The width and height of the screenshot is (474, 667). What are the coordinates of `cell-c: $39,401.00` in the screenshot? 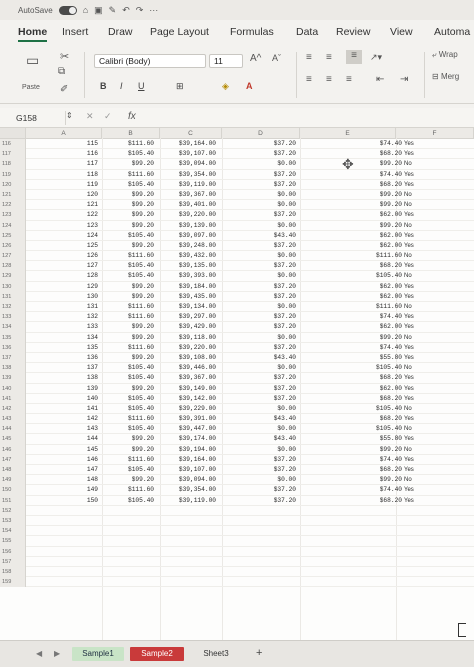 It's located at (197, 205).